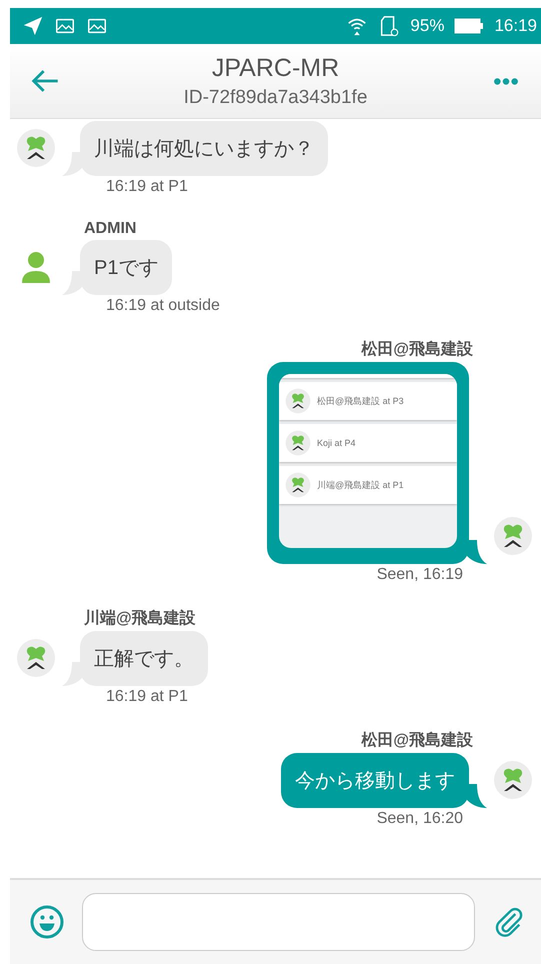  Describe the element at coordinates (144, 658) in the screenshot. I see `message-bubble: 正解です。` at that location.